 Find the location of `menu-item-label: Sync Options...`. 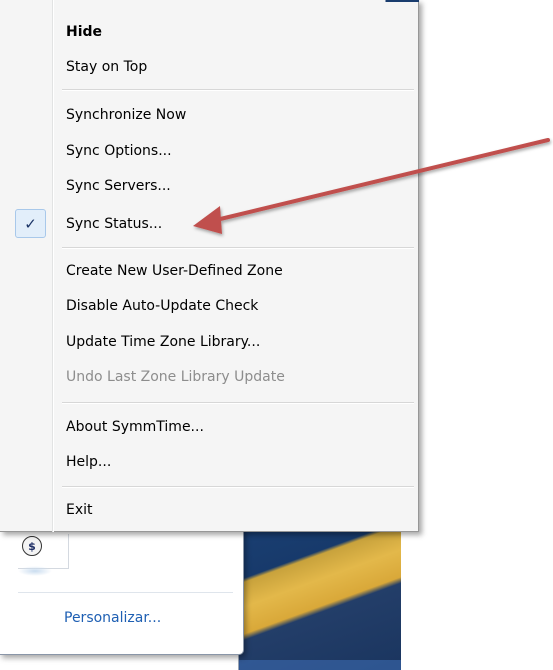

menu-item-label: Sync Options... is located at coordinates (119, 150).